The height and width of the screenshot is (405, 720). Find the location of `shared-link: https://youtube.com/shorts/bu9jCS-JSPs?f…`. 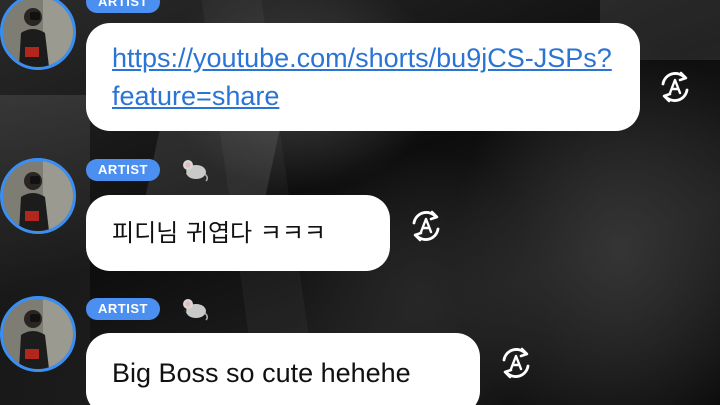

shared-link: https://youtube.com/shorts/bu9jCS-JSPs?f… is located at coordinates (362, 77).